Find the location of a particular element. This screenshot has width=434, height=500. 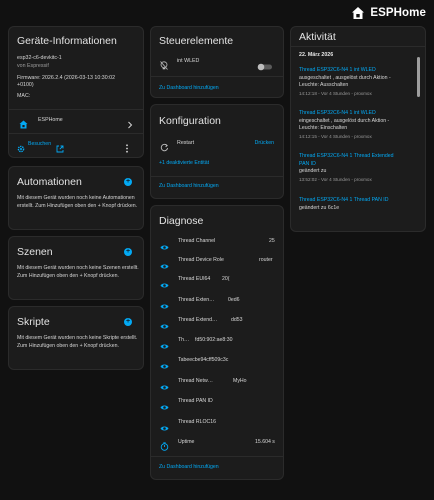

diag-row: Tabeecbe94cff509c3c is located at coordinates (217, 361).